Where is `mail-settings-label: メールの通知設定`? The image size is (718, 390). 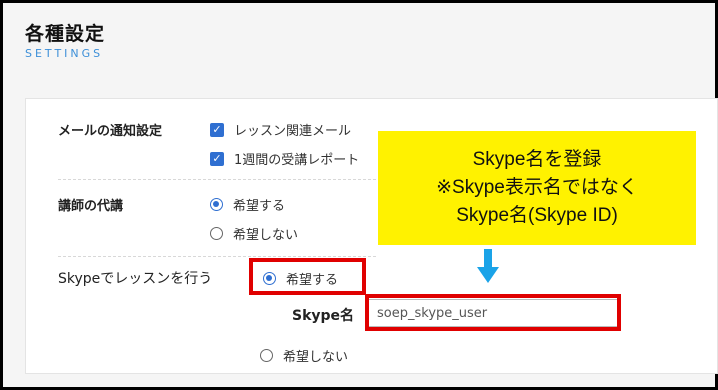 mail-settings-label: メールの通知設定 is located at coordinates (110, 131).